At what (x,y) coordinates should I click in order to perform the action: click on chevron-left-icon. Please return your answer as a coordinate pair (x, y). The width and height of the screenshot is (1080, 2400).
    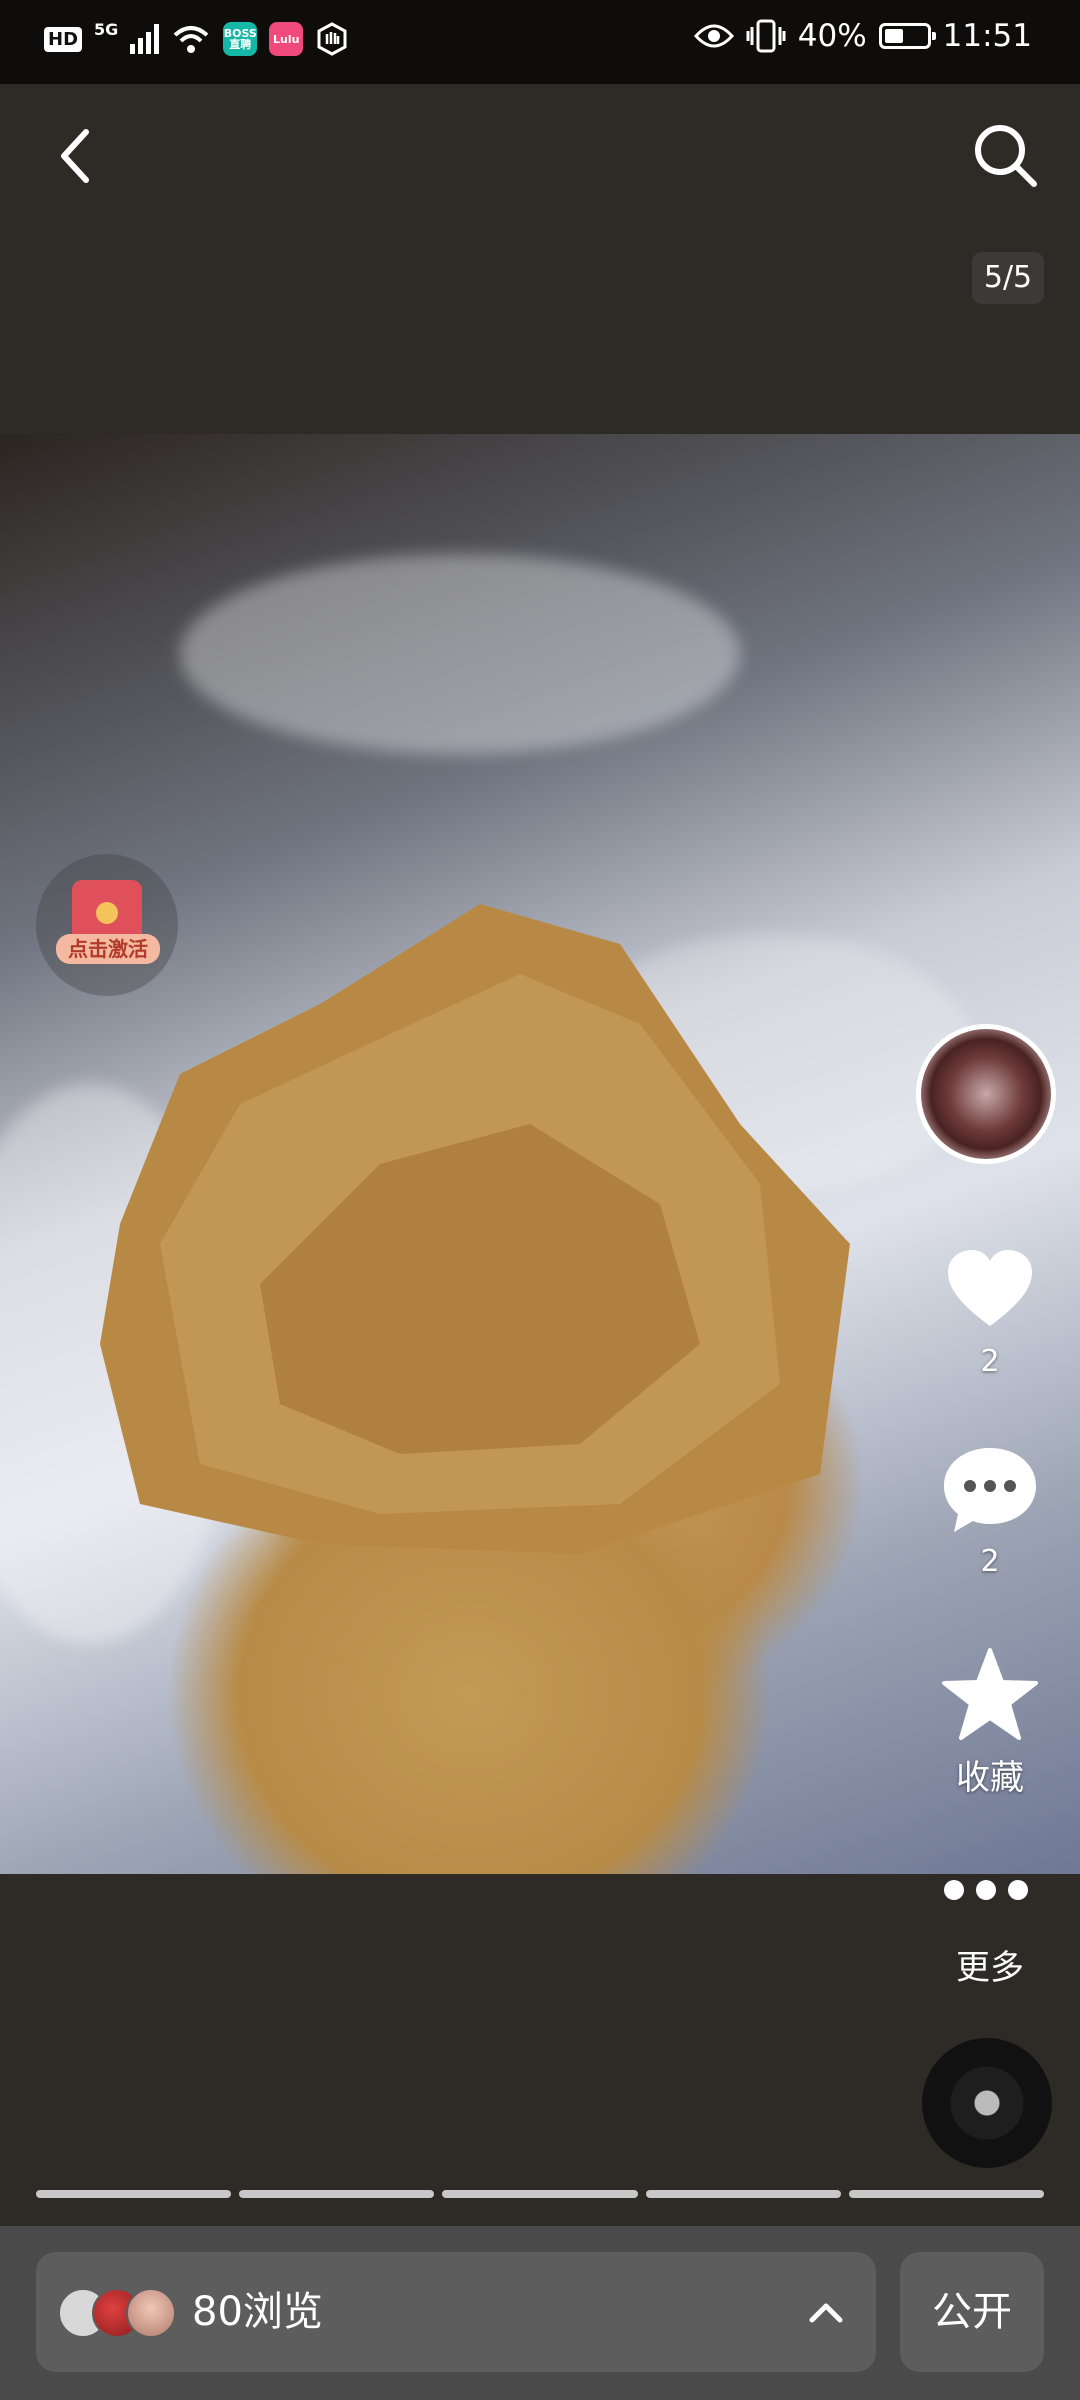
    Looking at the image, I should click on (75, 156).